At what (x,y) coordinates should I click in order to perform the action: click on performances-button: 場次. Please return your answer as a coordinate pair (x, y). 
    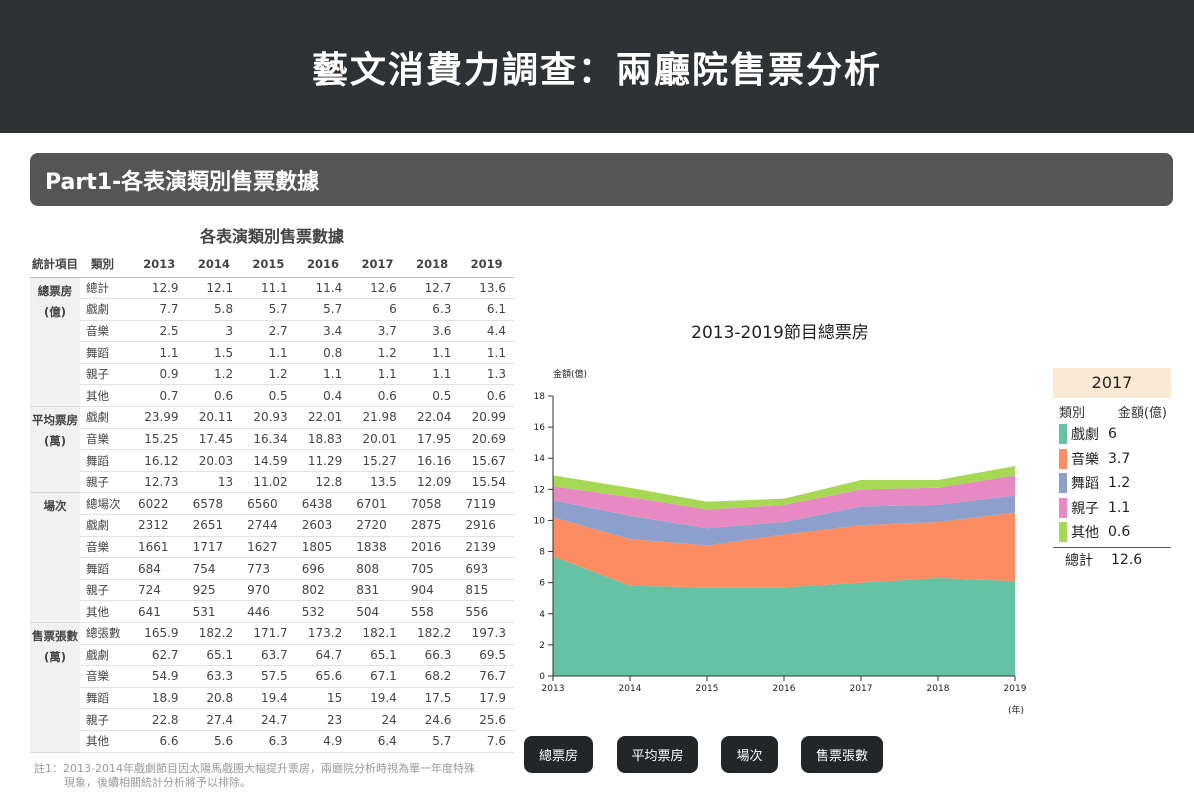
    Looking at the image, I should click on (749, 754).